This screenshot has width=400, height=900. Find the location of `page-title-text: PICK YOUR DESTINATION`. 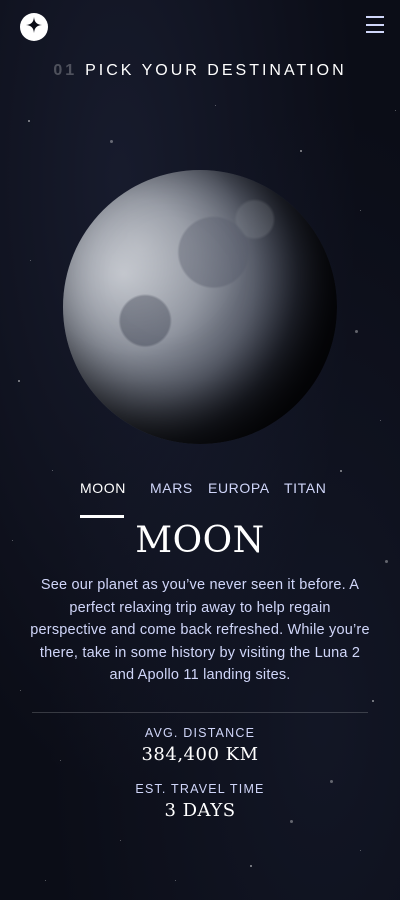

page-title-text: PICK YOUR DESTINATION is located at coordinates (216, 70).